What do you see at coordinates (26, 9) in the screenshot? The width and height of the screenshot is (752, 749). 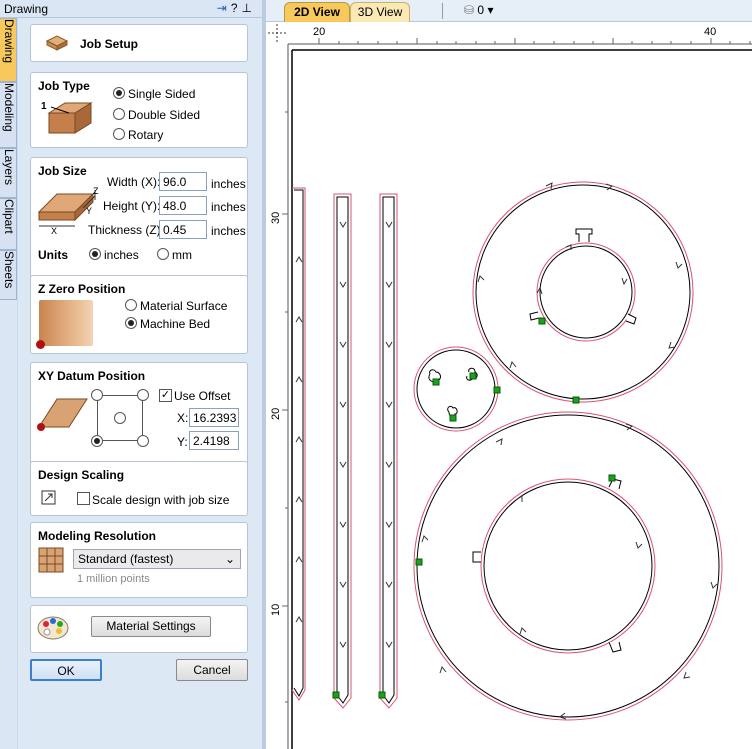 I see `panel-title: Drawing` at bounding box center [26, 9].